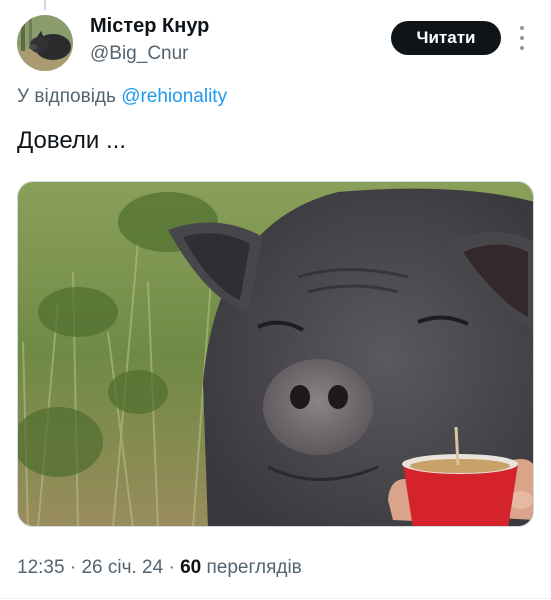 Image resolution: width=551 pixels, height=600 pixels. I want to click on reply-context: У відповідь @rehionality, so click(122, 97).